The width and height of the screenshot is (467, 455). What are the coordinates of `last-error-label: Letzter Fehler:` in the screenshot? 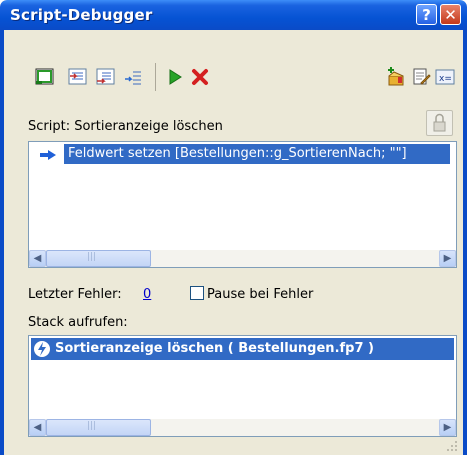 It's located at (75, 294).